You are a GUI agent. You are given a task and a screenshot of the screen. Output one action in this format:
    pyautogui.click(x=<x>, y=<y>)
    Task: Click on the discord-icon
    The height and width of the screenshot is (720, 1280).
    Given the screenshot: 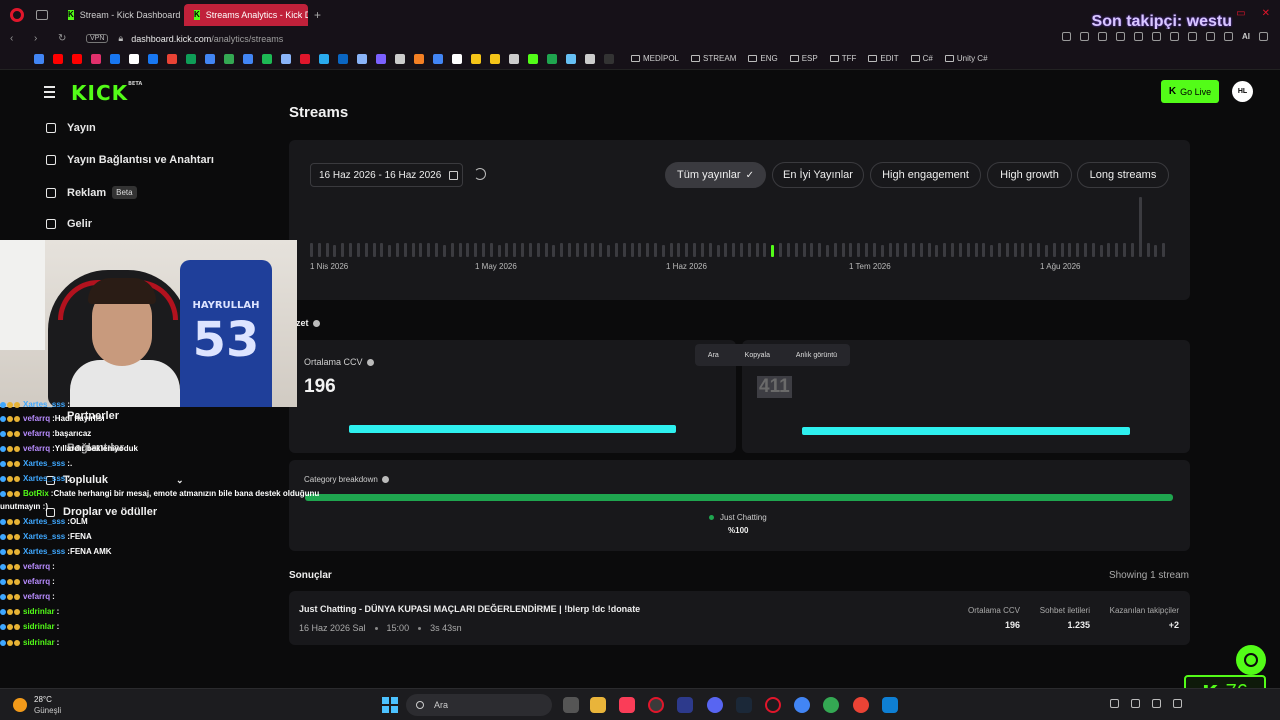 What is the action you would take?
    pyautogui.click(x=715, y=705)
    